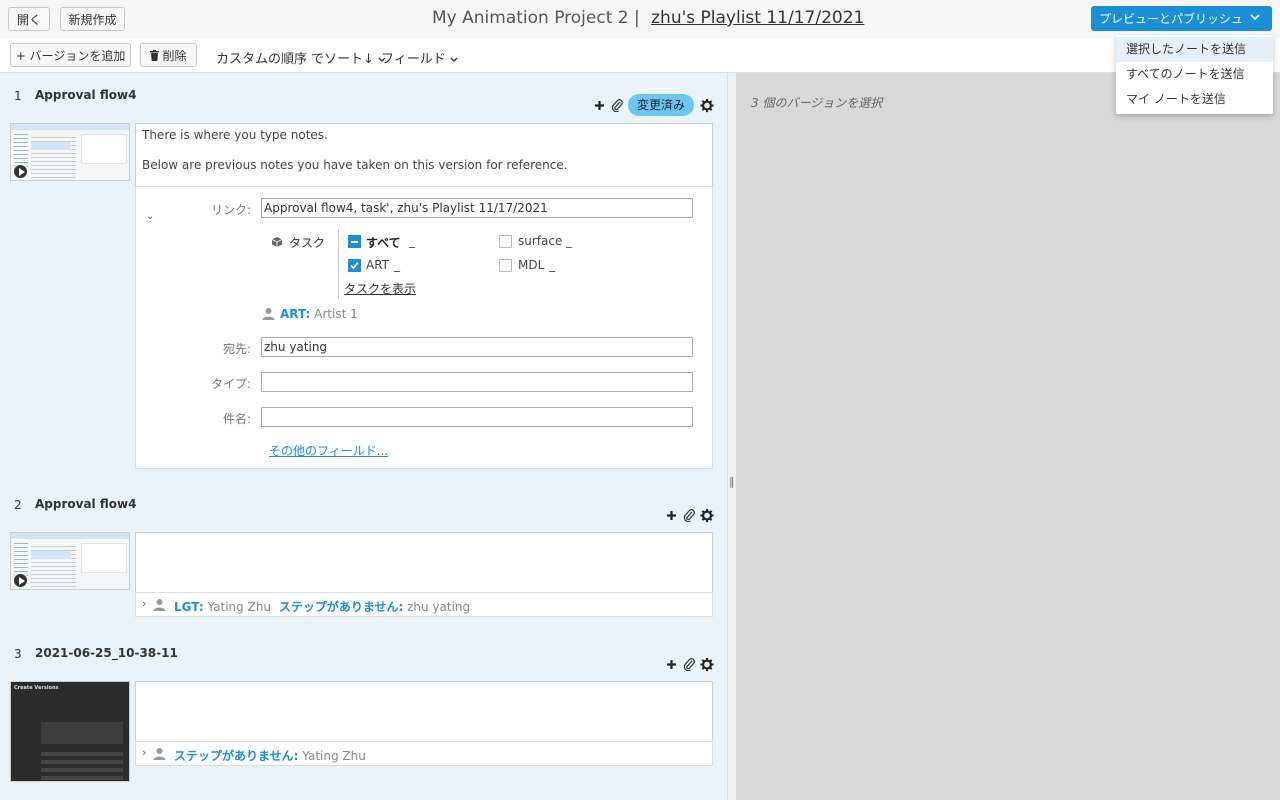 This screenshot has width=1280, height=800. I want to click on link-label: リンク:, so click(230, 210).